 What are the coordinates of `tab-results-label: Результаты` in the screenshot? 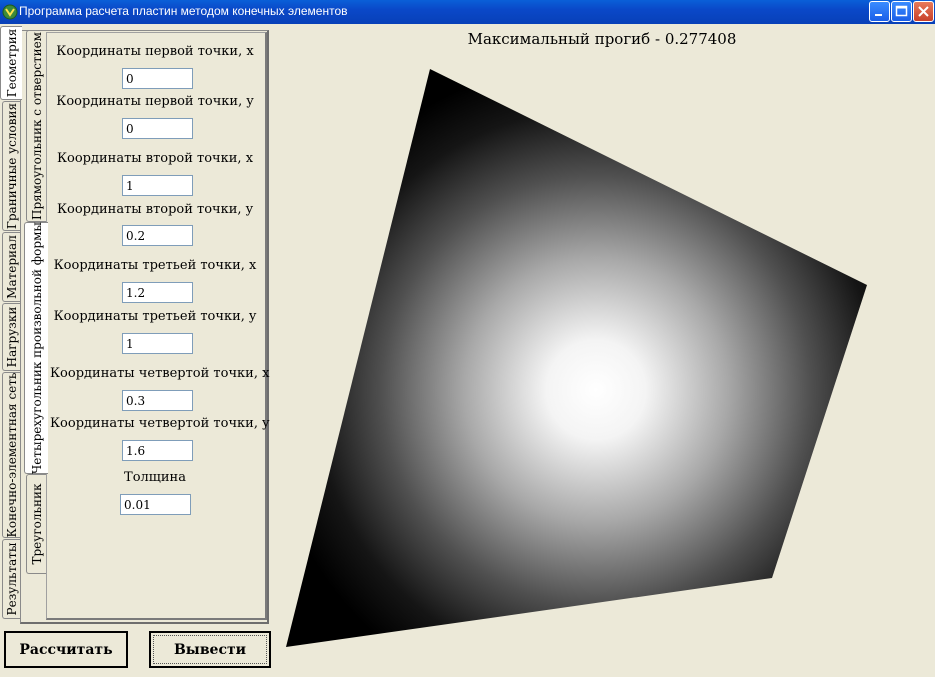 It's located at (11, 579).